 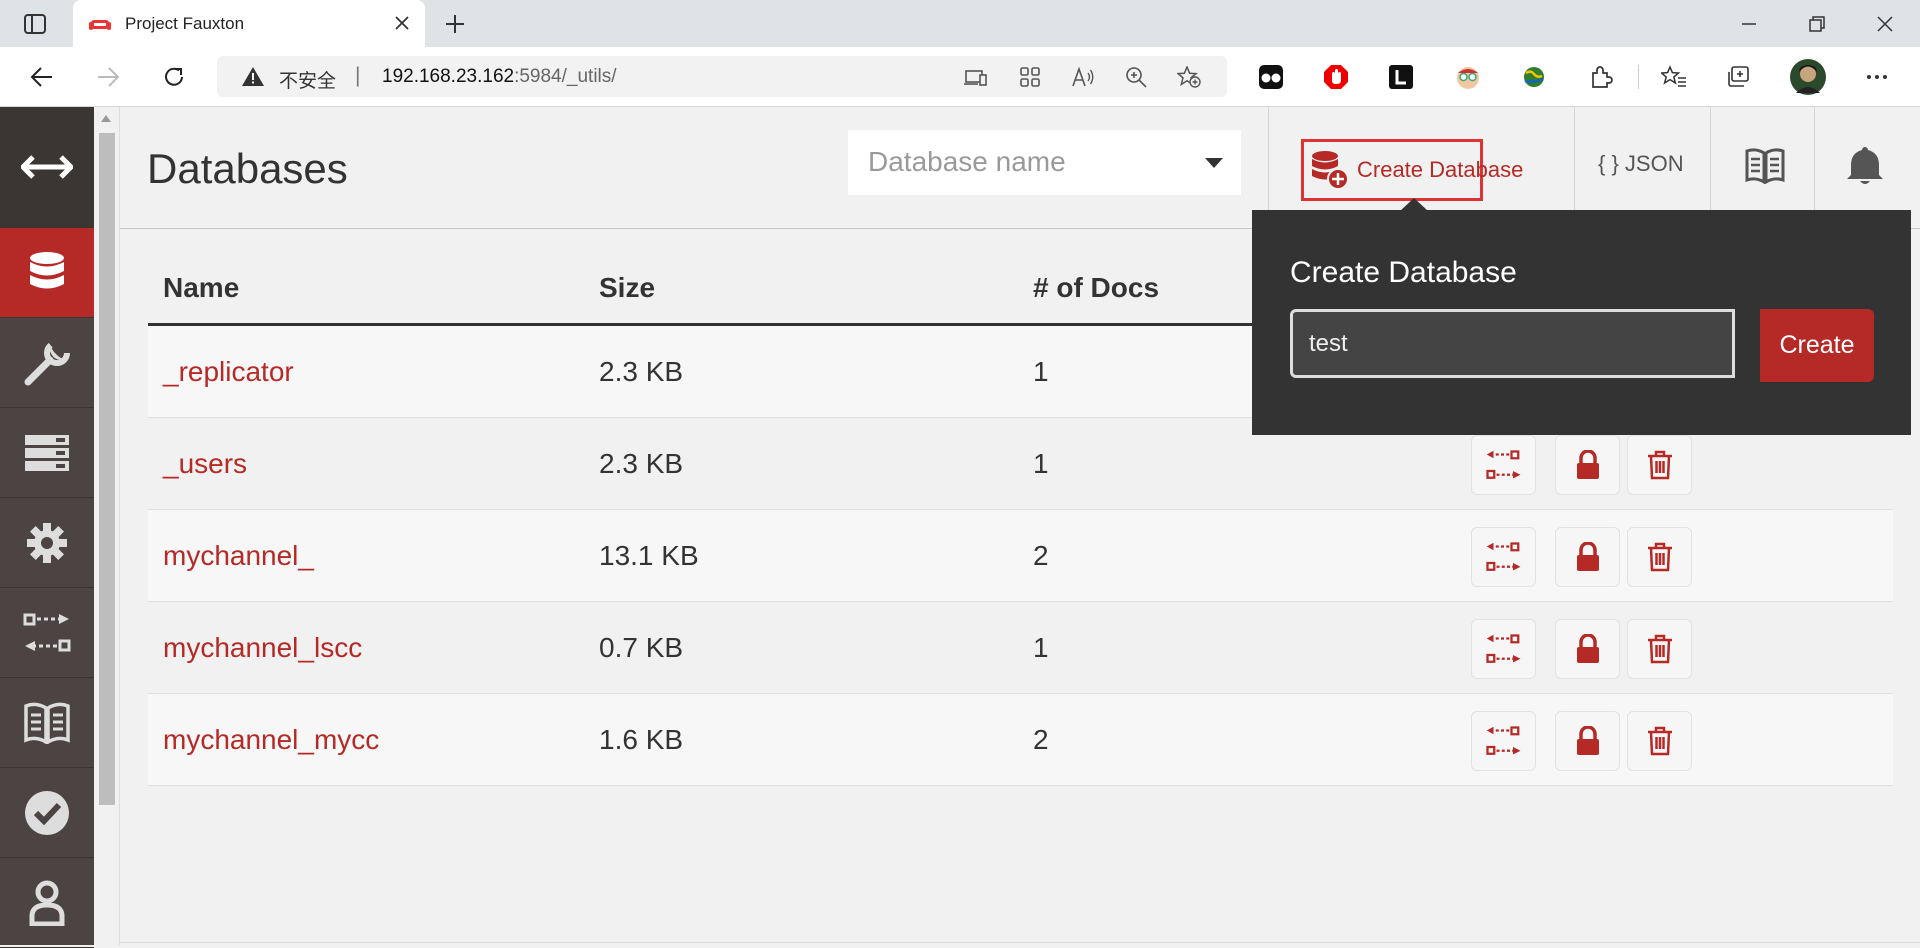 What do you see at coordinates (47, 903) in the screenshot?
I see `sidebar-item-user` at bounding box center [47, 903].